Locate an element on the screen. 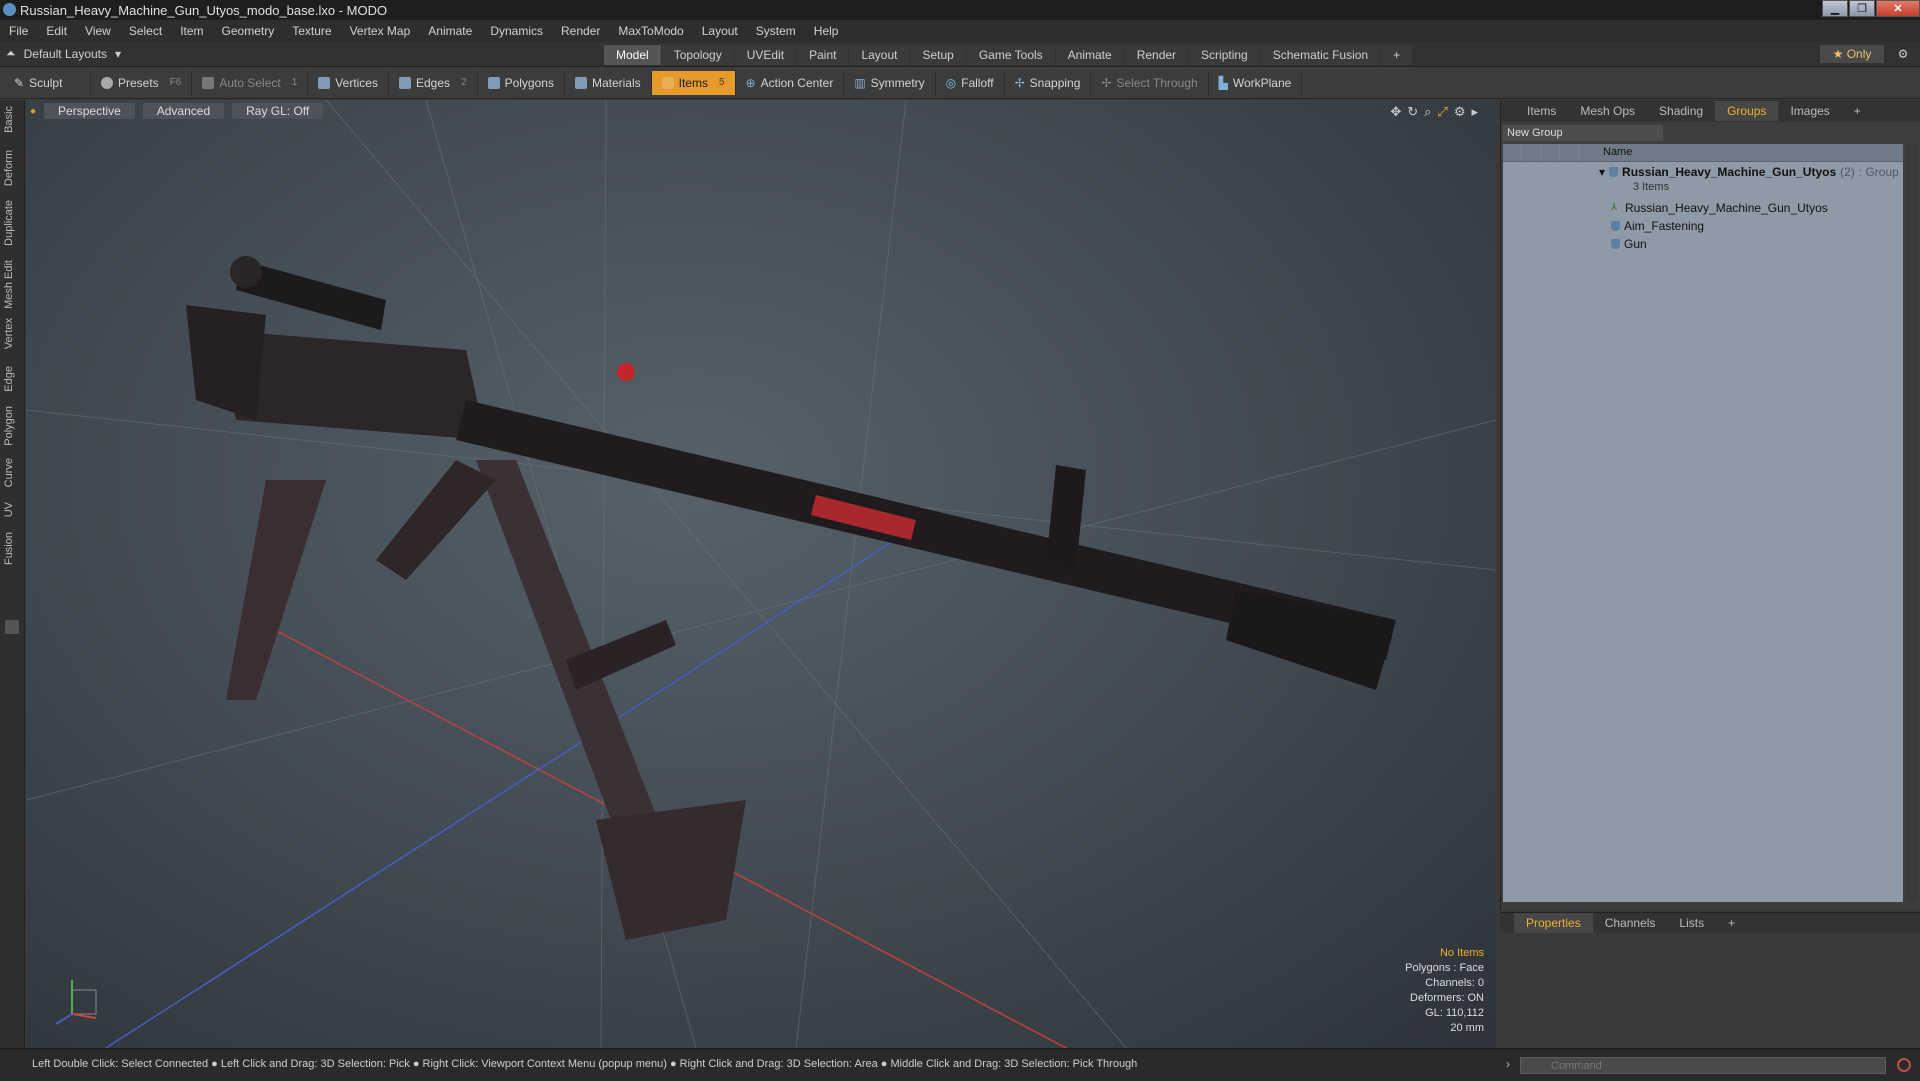 This screenshot has height=1081, width=1920. lock-icon is located at coordinates (1550, 152).